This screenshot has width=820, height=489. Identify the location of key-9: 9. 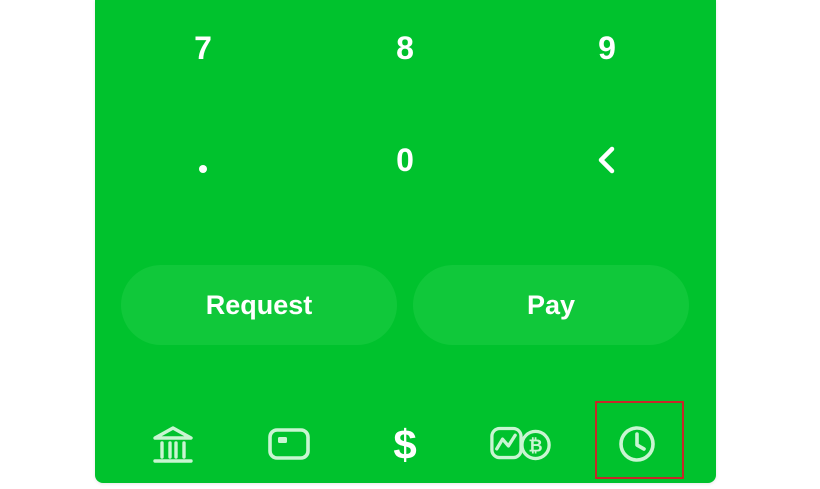
(607, 48).